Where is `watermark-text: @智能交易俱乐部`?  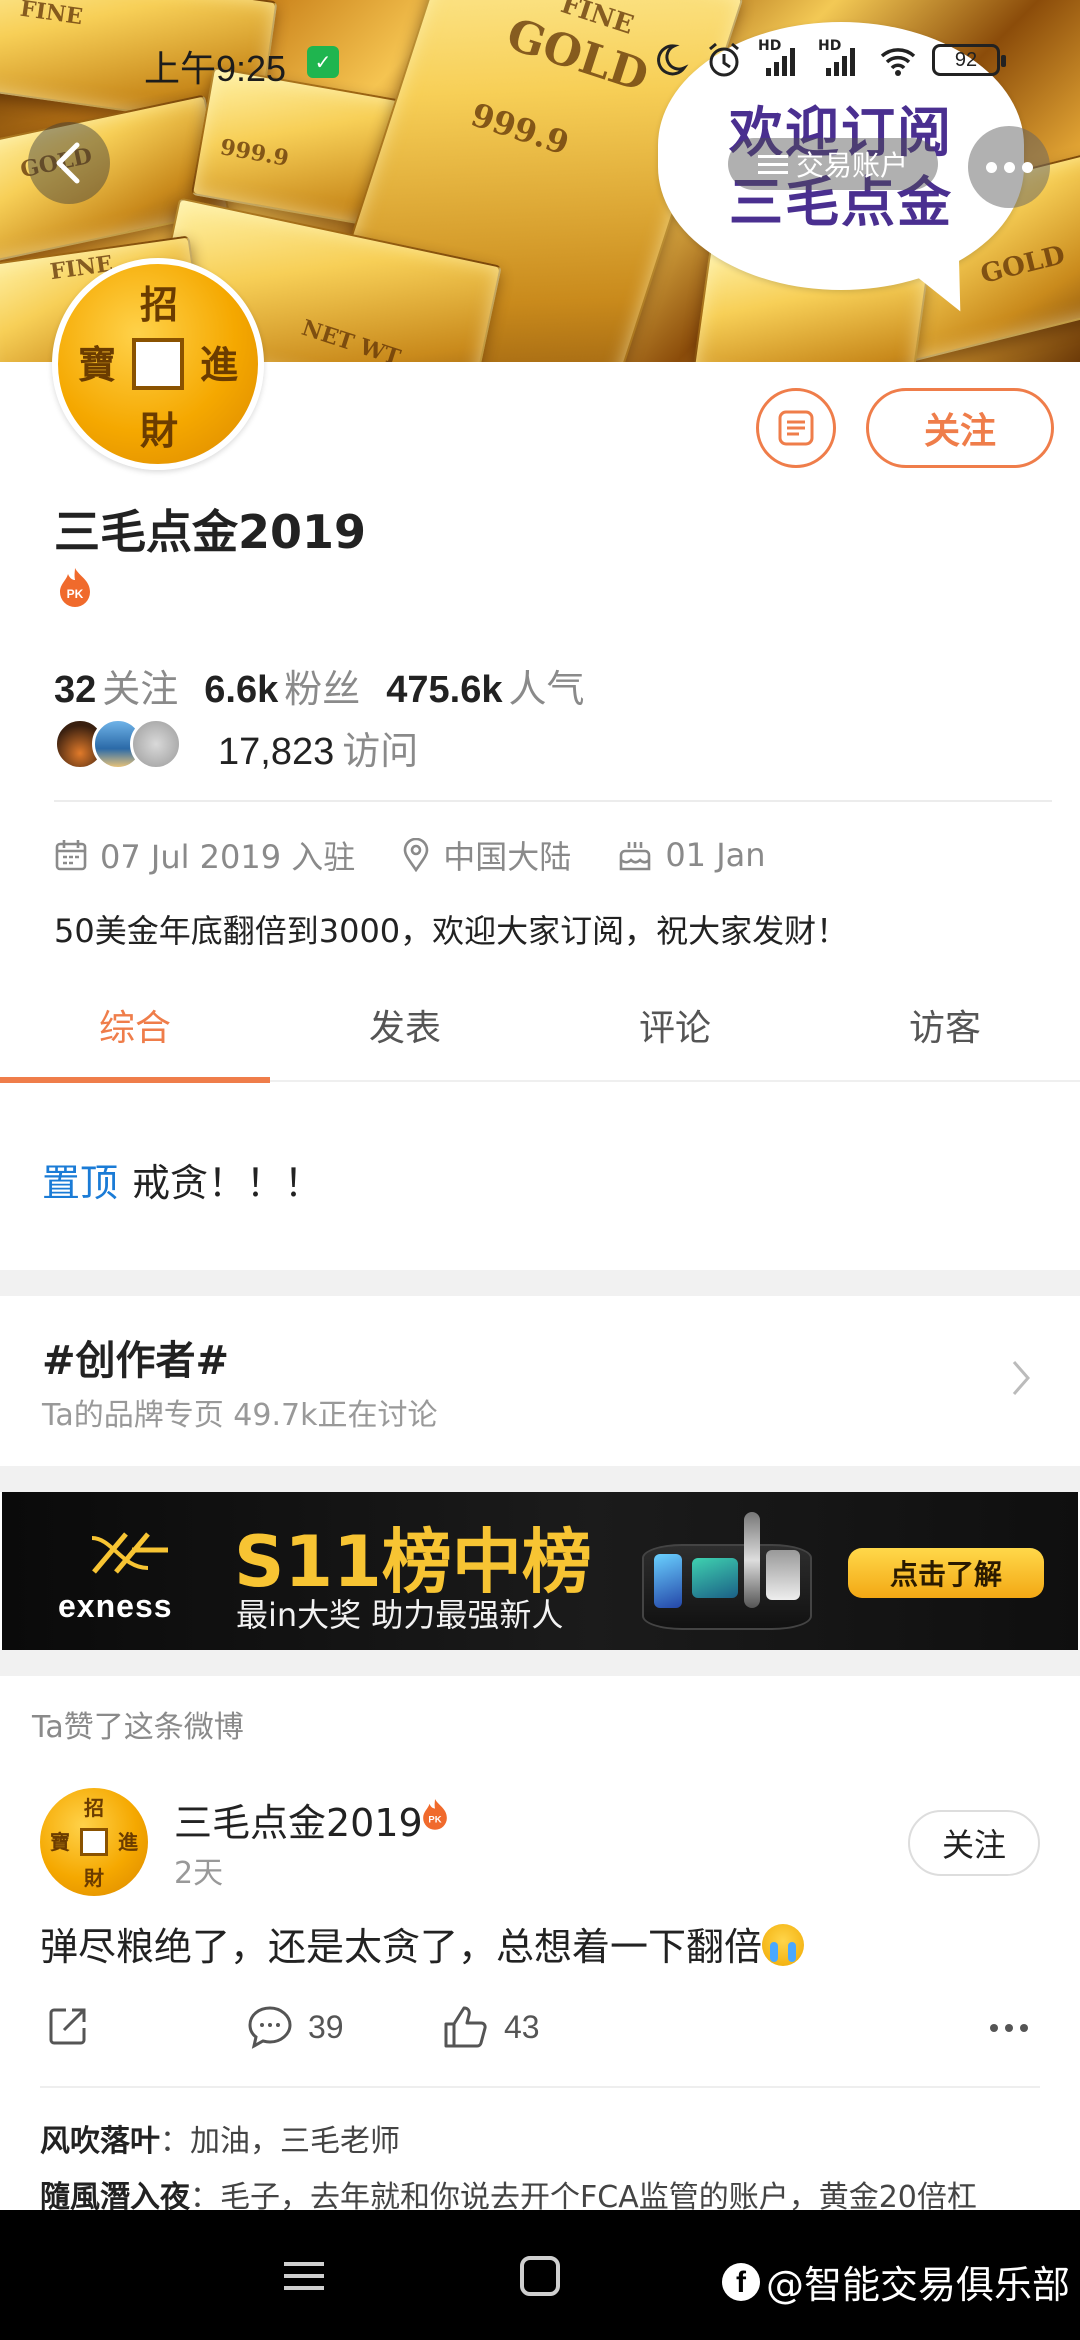
watermark-text: @智能交易俱乐部 is located at coordinates (918, 2285).